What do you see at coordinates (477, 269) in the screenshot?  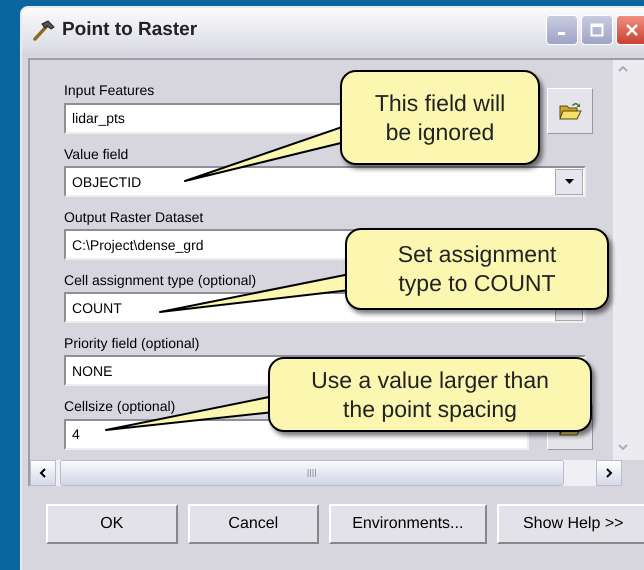 I see `callout-tooltip: Set assignment type to COUNT` at bounding box center [477, 269].